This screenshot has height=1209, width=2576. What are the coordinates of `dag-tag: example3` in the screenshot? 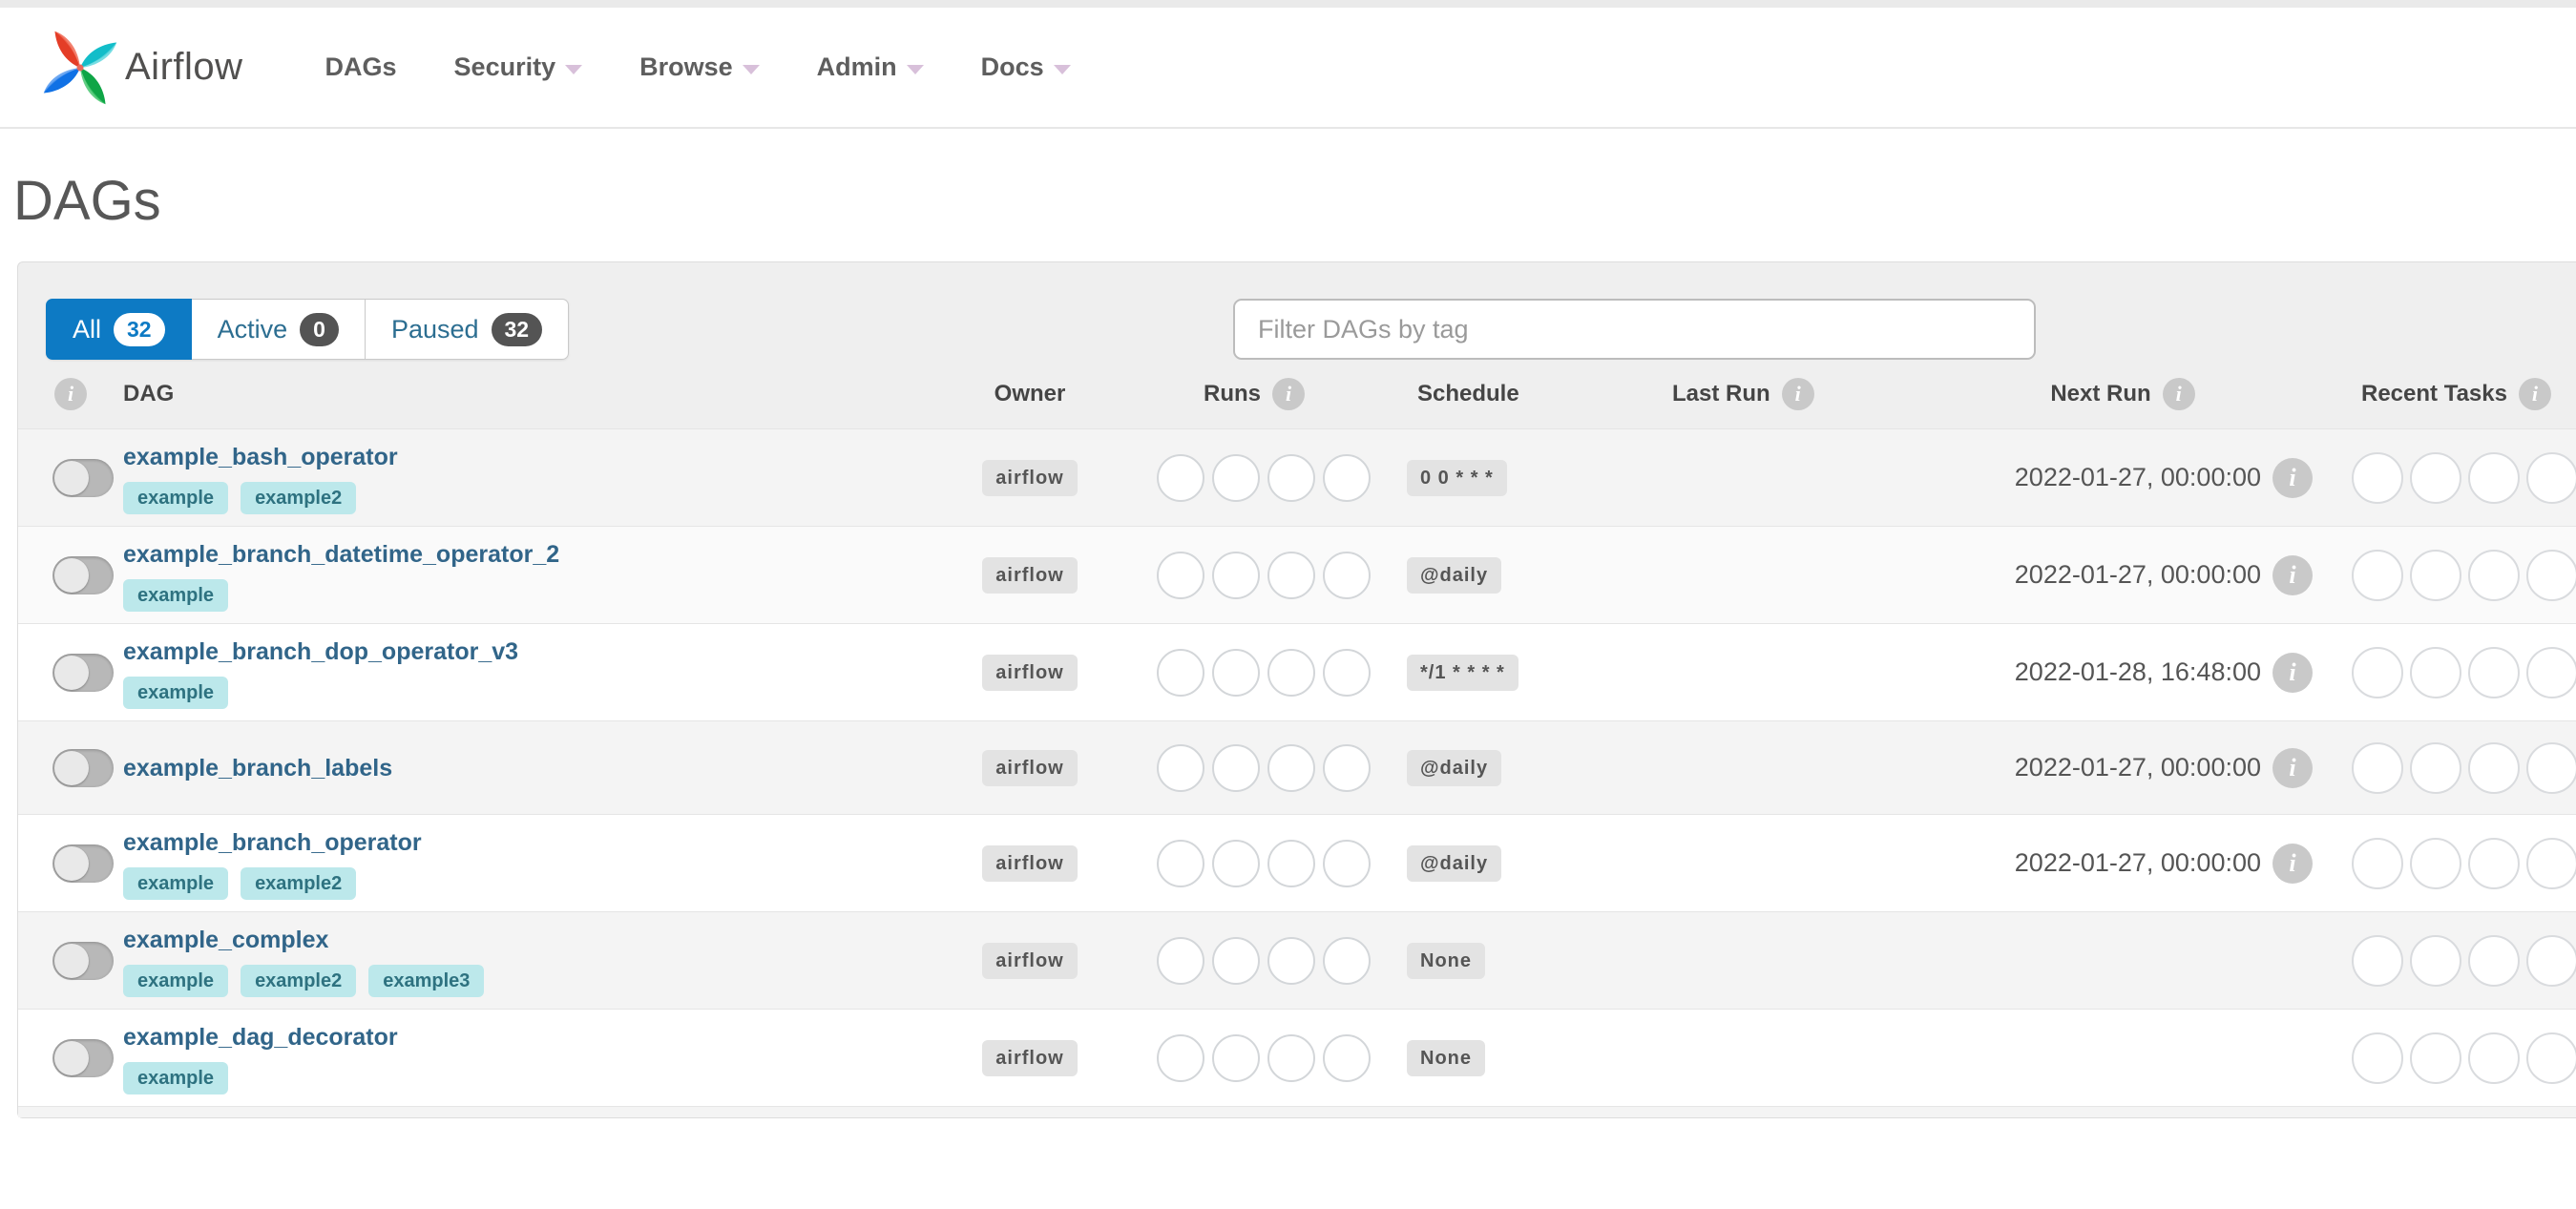 It's located at (426, 981).